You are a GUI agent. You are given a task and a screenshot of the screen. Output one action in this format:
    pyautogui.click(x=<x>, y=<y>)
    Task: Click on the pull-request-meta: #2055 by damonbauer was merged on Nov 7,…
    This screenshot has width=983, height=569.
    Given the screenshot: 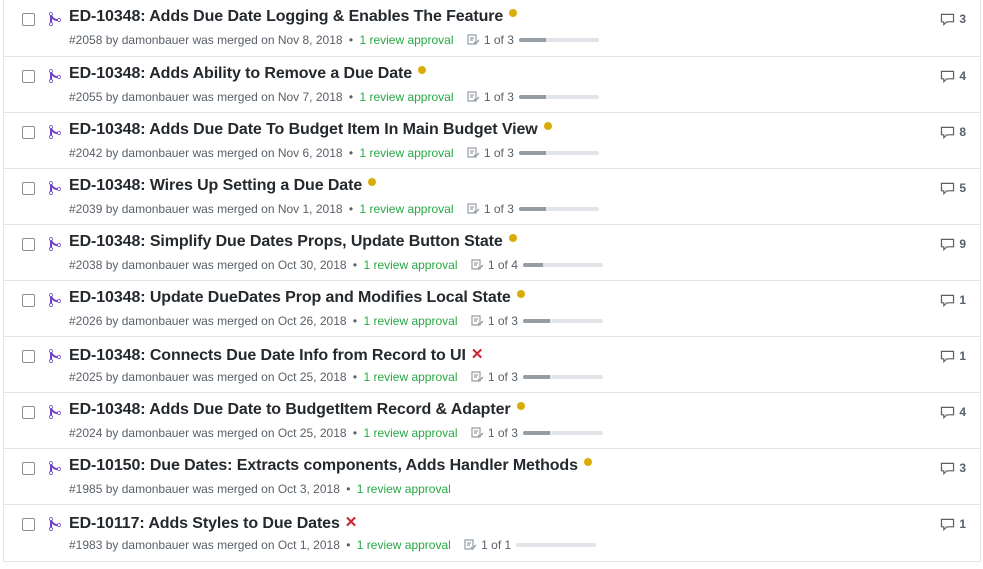 What is the action you would take?
    pyautogui.click(x=334, y=97)
    